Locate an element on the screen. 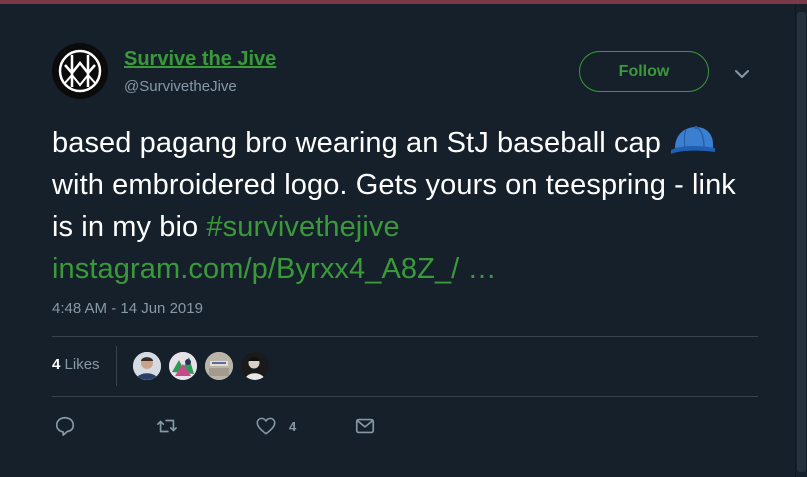  reply-icon is located at coordinates (65, 426).